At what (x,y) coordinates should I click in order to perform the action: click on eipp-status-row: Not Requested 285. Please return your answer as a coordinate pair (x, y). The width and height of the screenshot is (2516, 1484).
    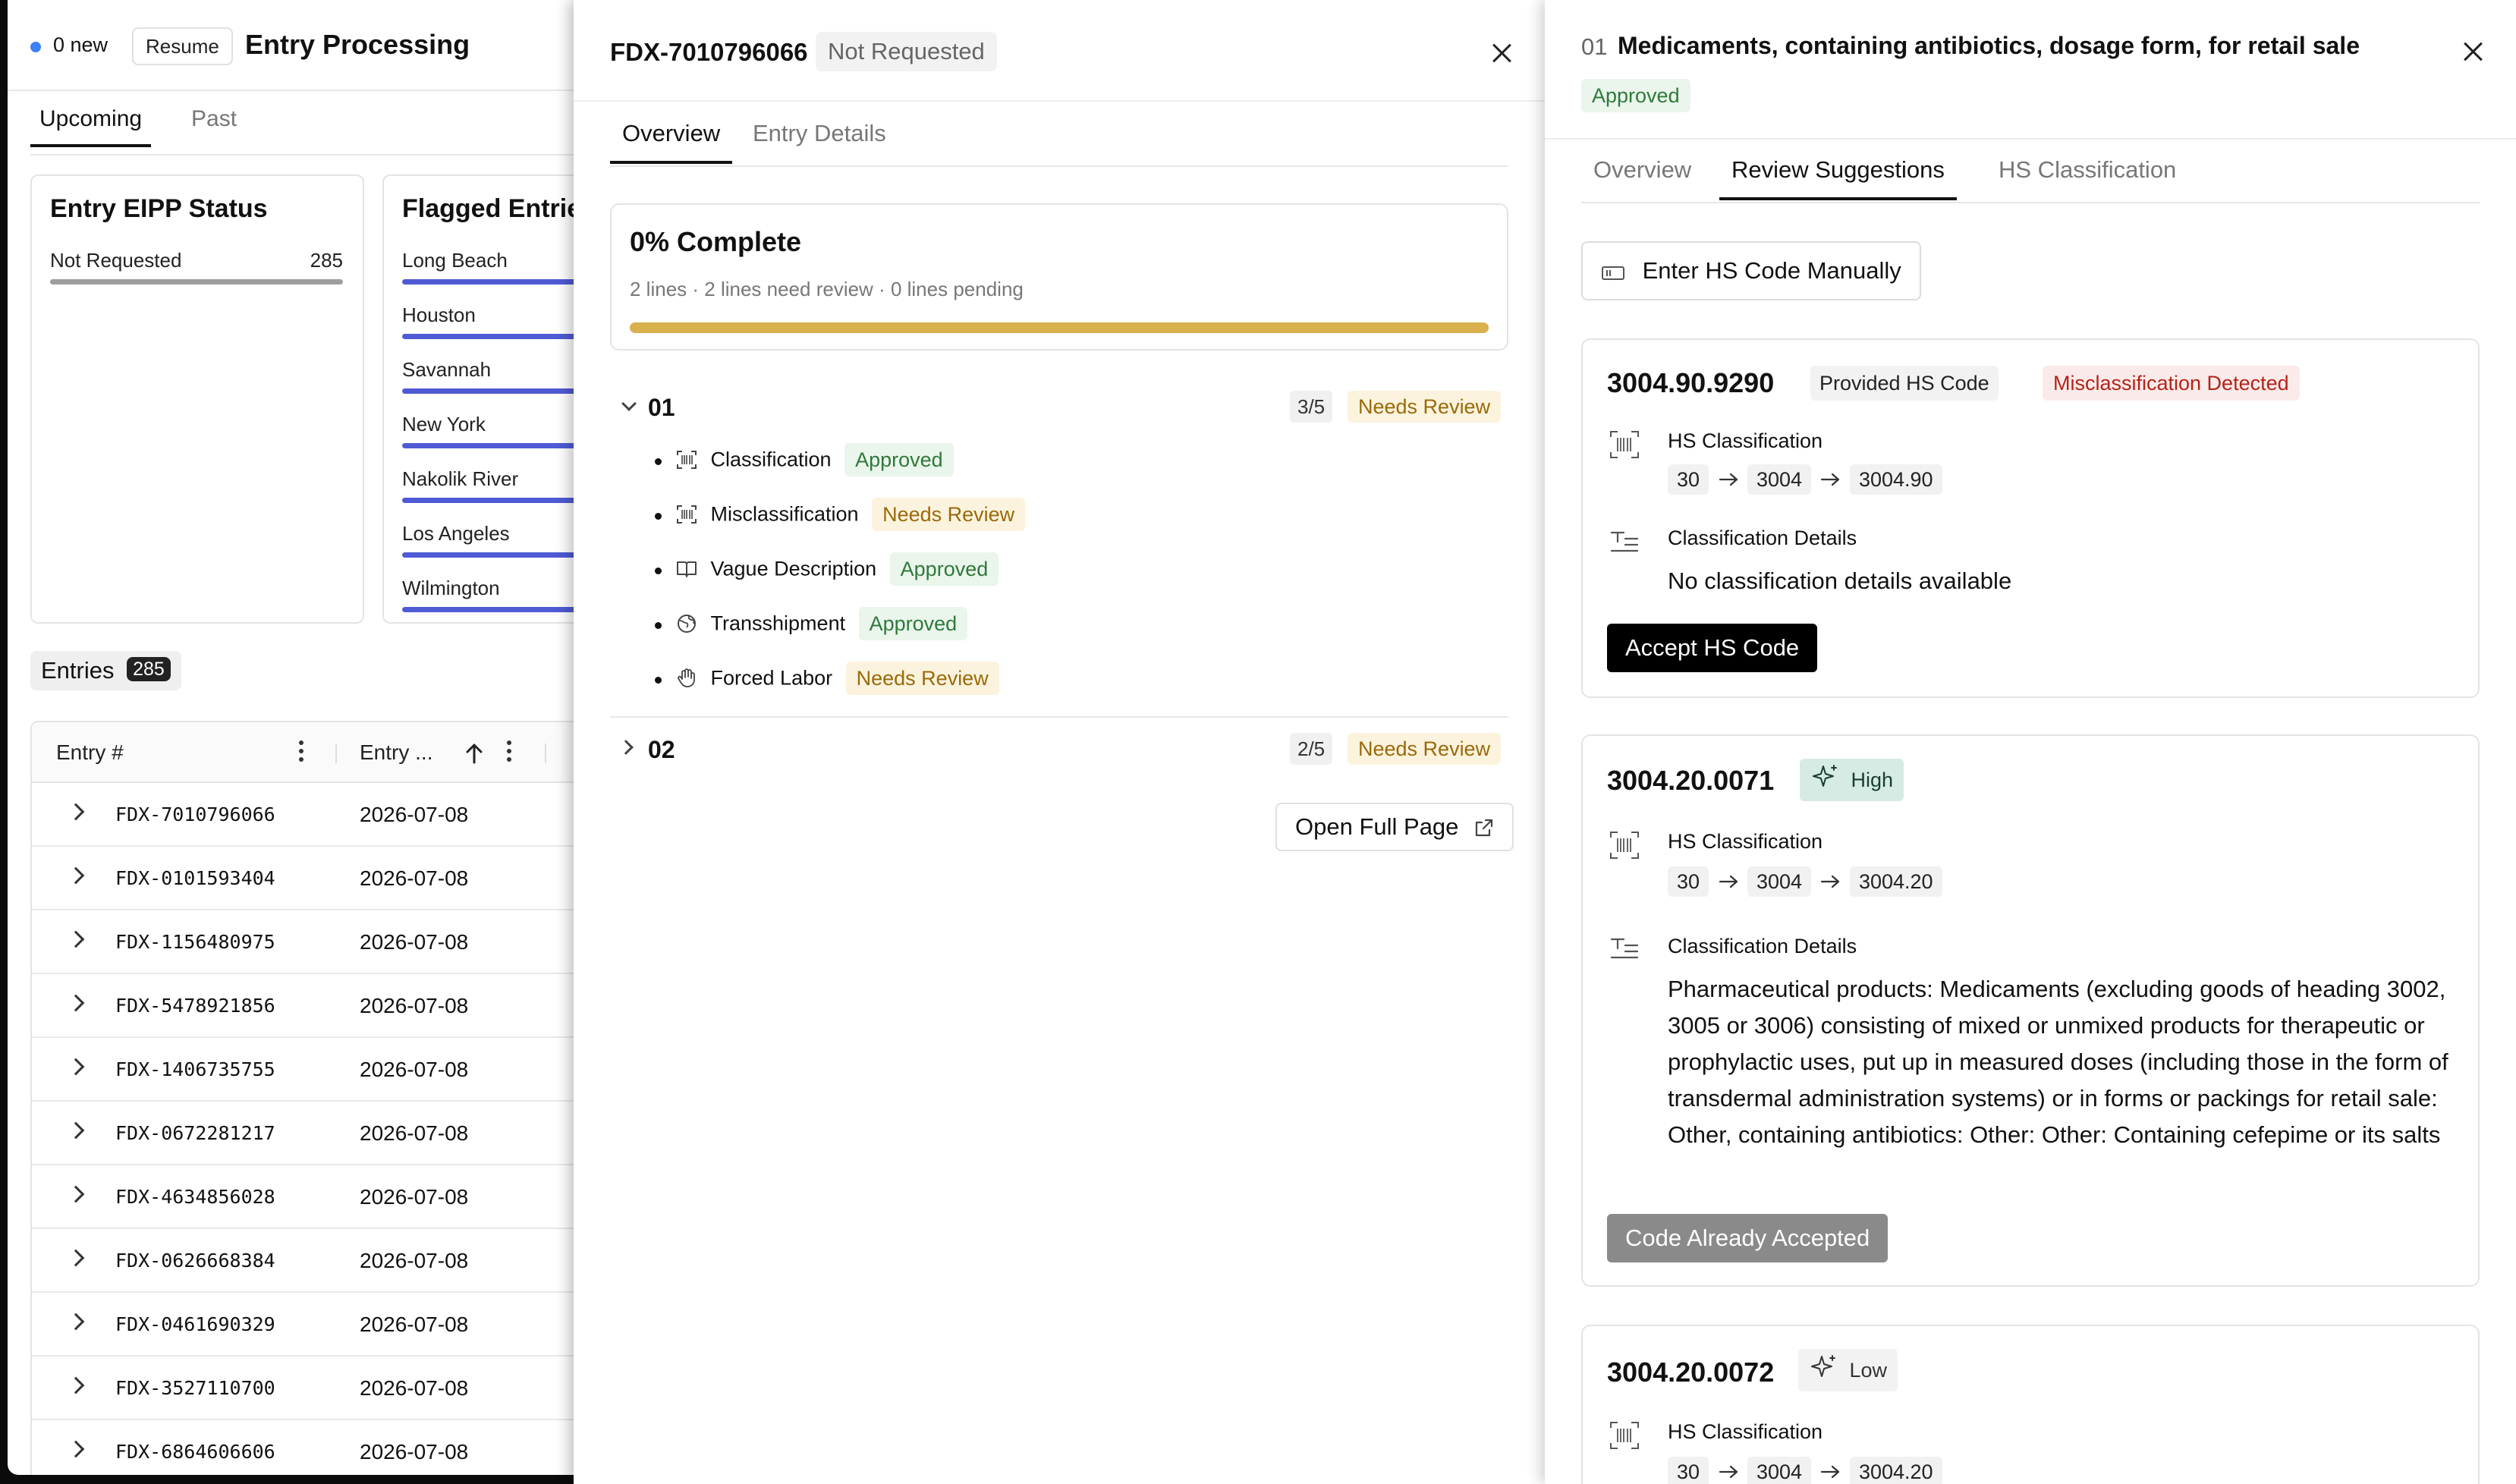
    Looking at the image, I should click on (197, 267).